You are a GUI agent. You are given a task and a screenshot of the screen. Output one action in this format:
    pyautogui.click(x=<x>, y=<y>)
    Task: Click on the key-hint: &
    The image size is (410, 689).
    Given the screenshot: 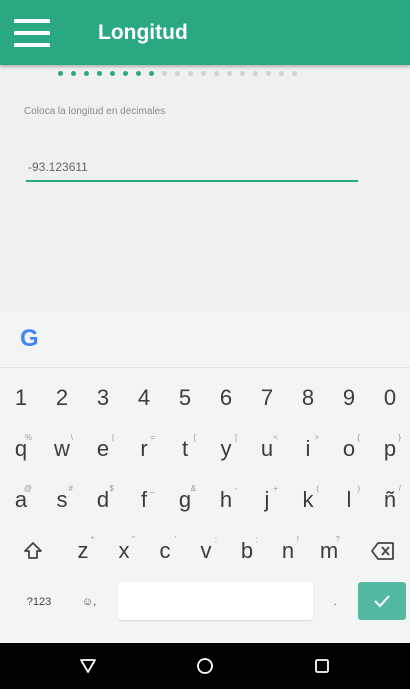 What is the action you would take?
    pyautogui.click(x=193, y=488)
    